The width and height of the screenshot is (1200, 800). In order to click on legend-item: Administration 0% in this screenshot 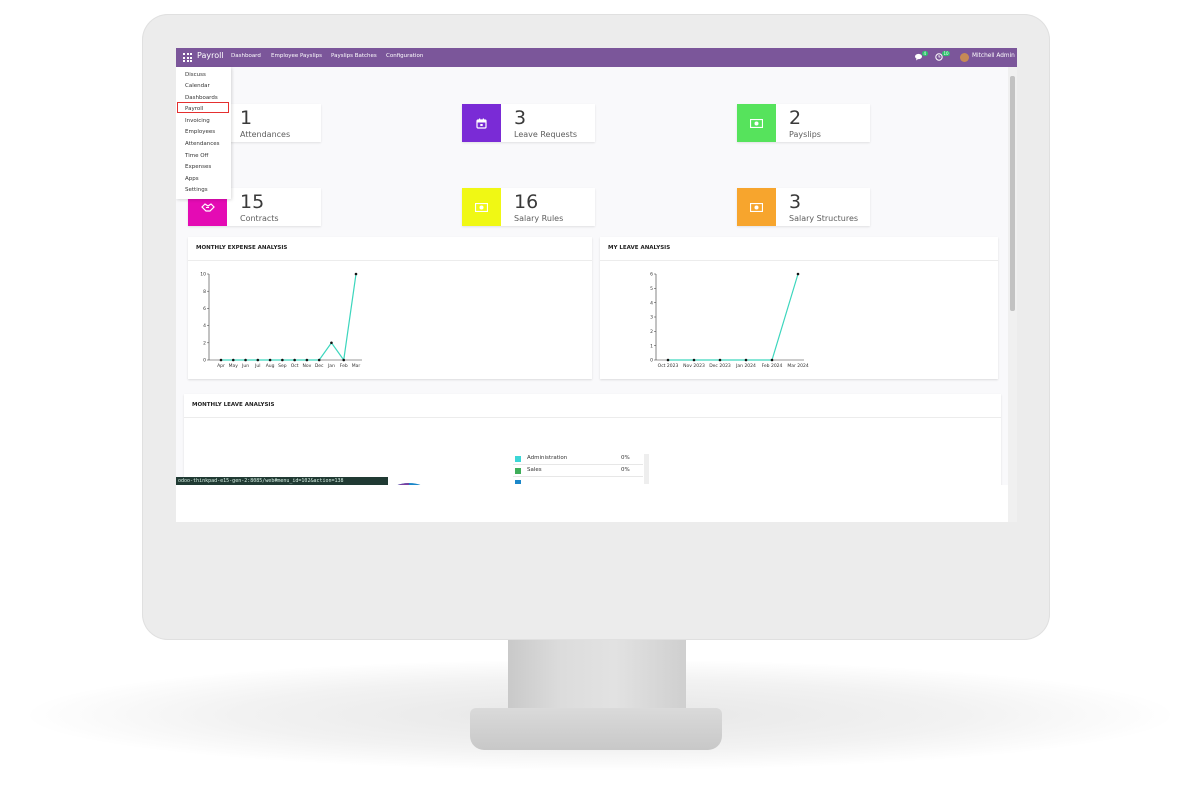, I will do `click(578, 459)`.